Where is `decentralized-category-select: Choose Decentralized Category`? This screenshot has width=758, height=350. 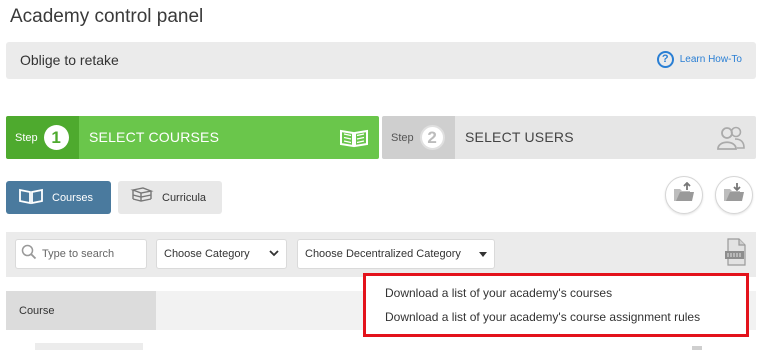 decentralized-category-select: Choose Decentralized Category is located at coordinates (396, 254).